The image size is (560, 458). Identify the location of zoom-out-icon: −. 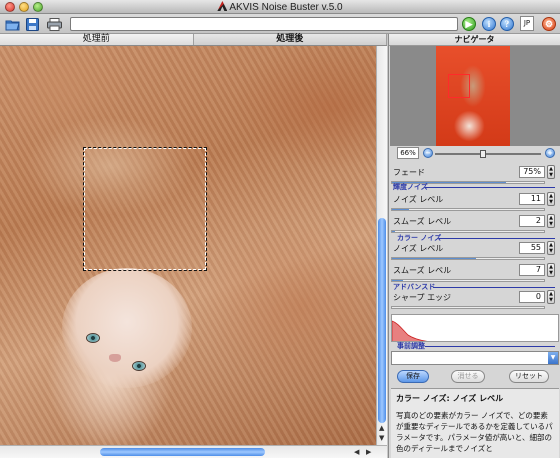
(428, 153).